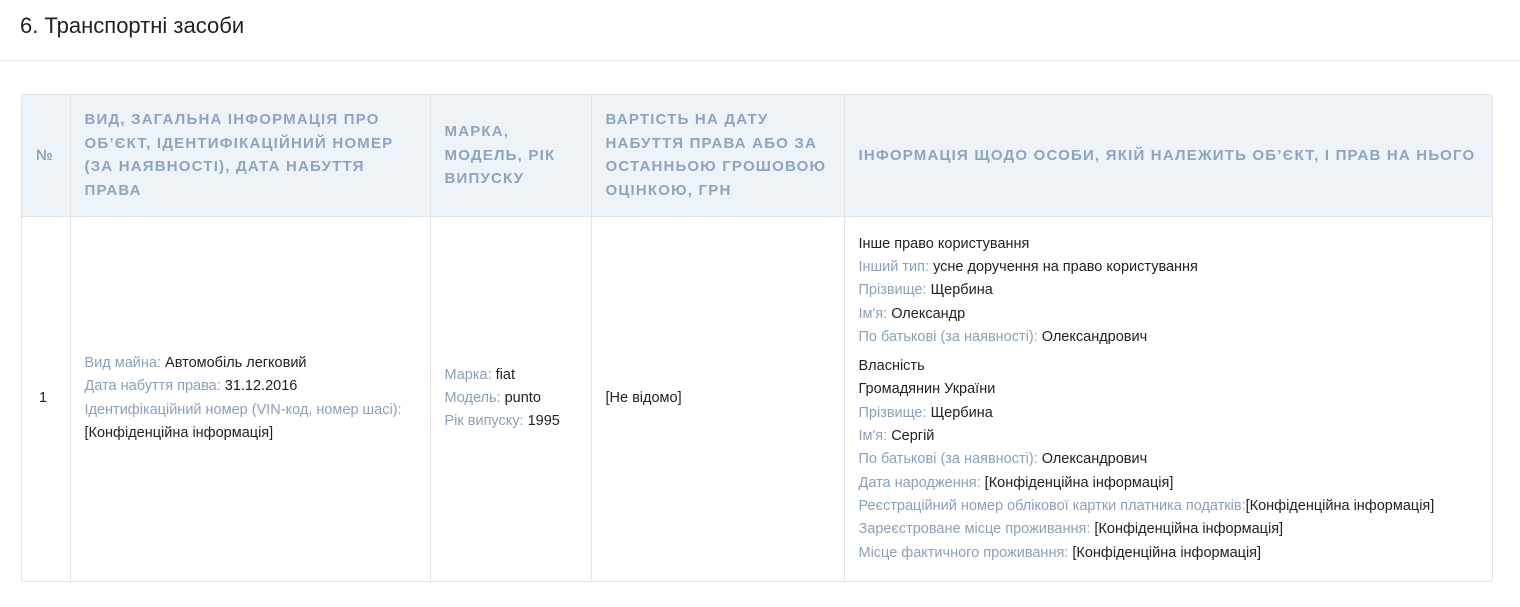  I want to click on right-type: Інше право користування, so click(944, 243).